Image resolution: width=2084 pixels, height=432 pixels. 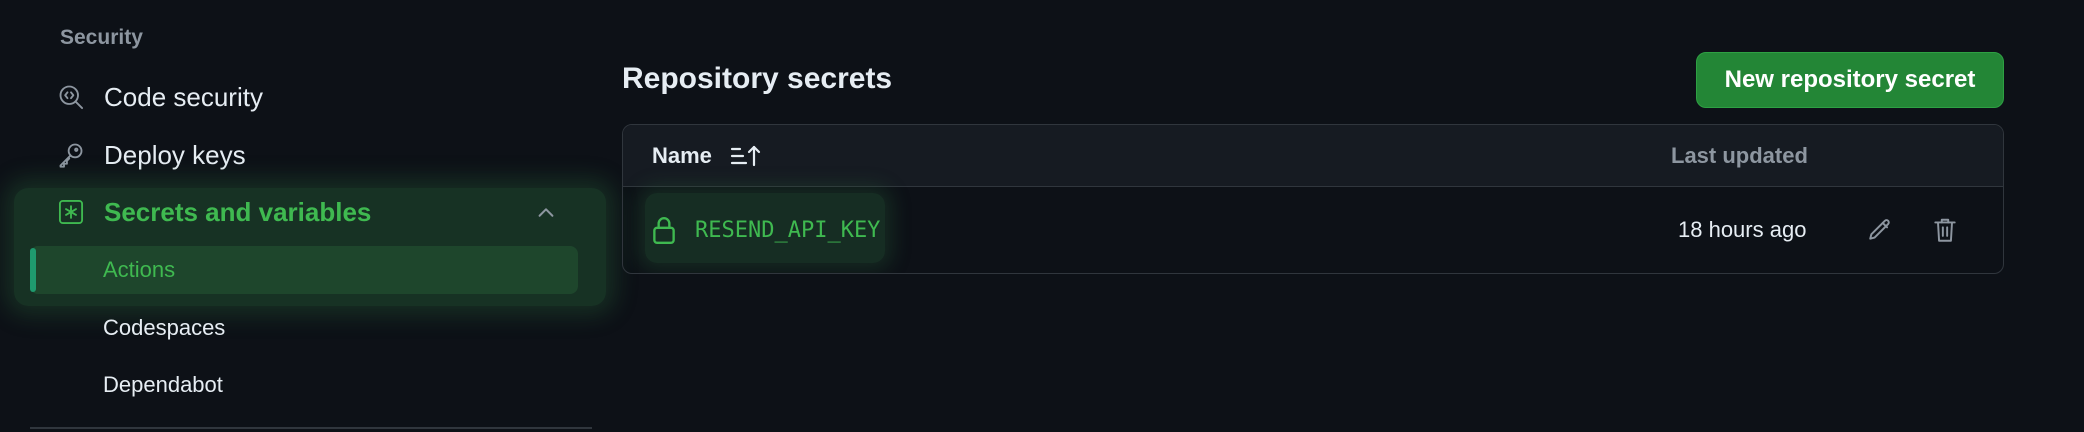 I want to click on edit-secret-button, so click(x=1880, y=230).